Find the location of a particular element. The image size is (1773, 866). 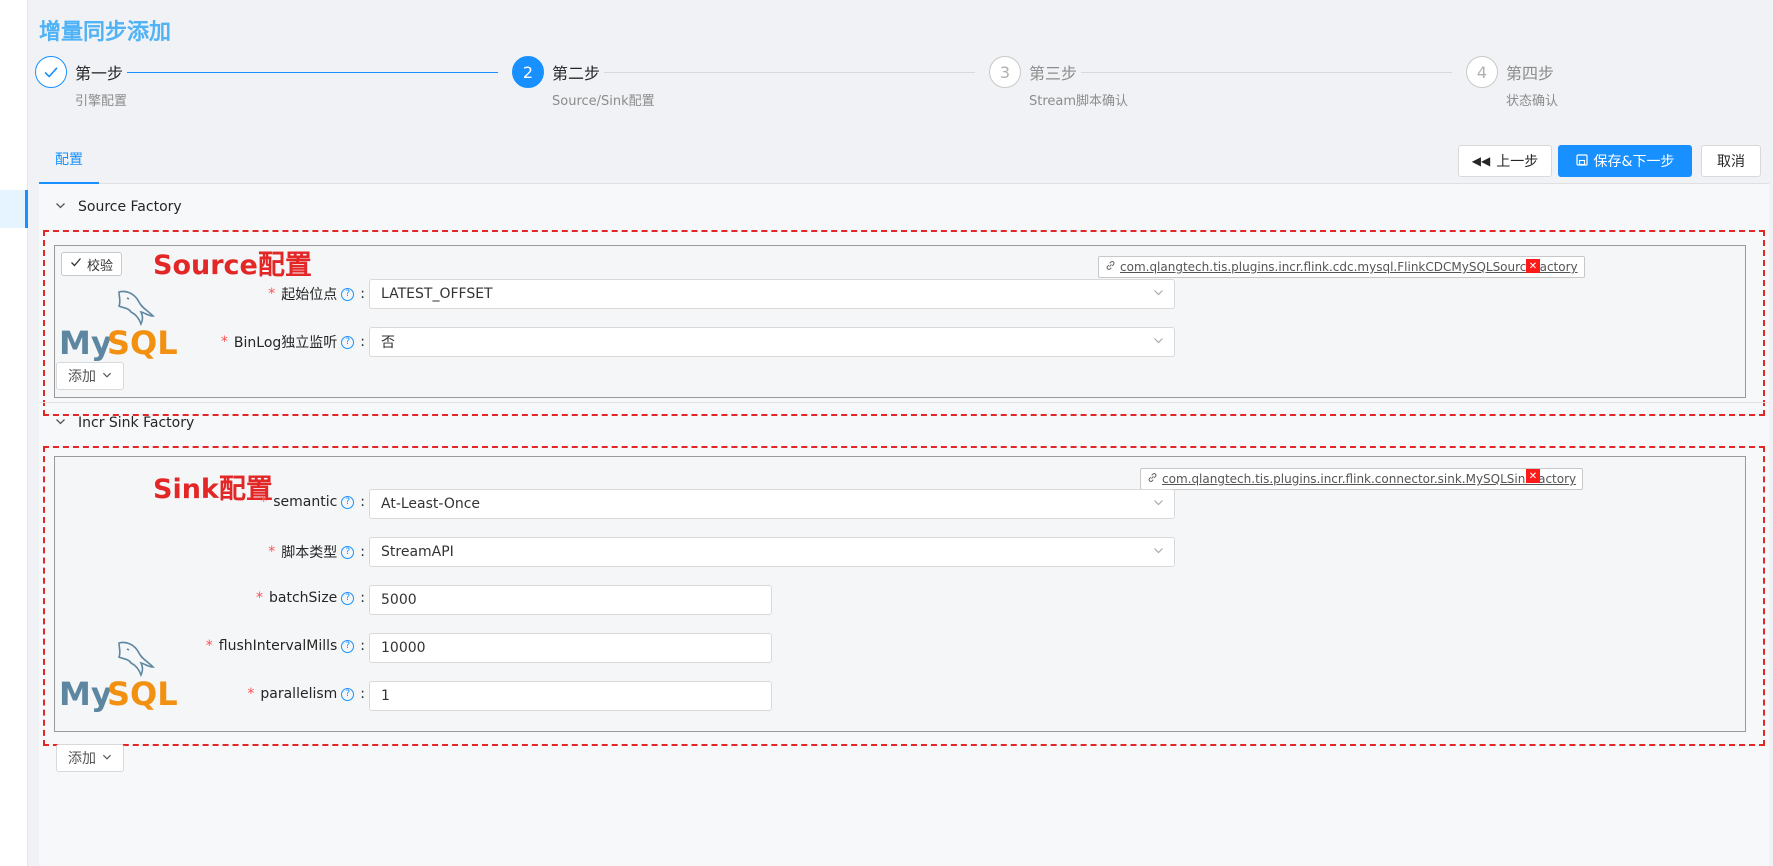

save-next-button: 保存&下一步 is located at coordinates (1625, 161).